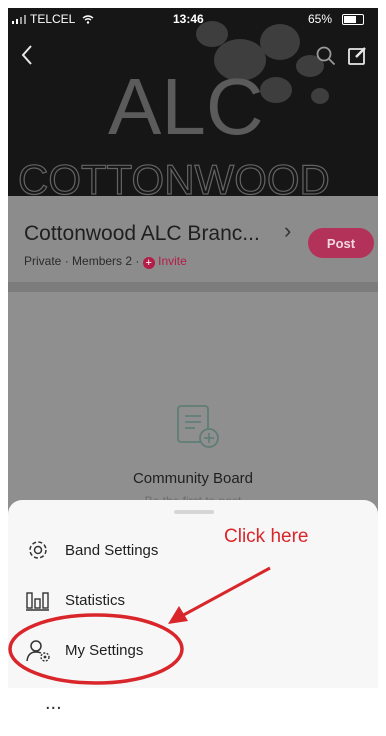 This screenshot has width=386, height=736. I want to click on highlight-circle, so click(96, 649).